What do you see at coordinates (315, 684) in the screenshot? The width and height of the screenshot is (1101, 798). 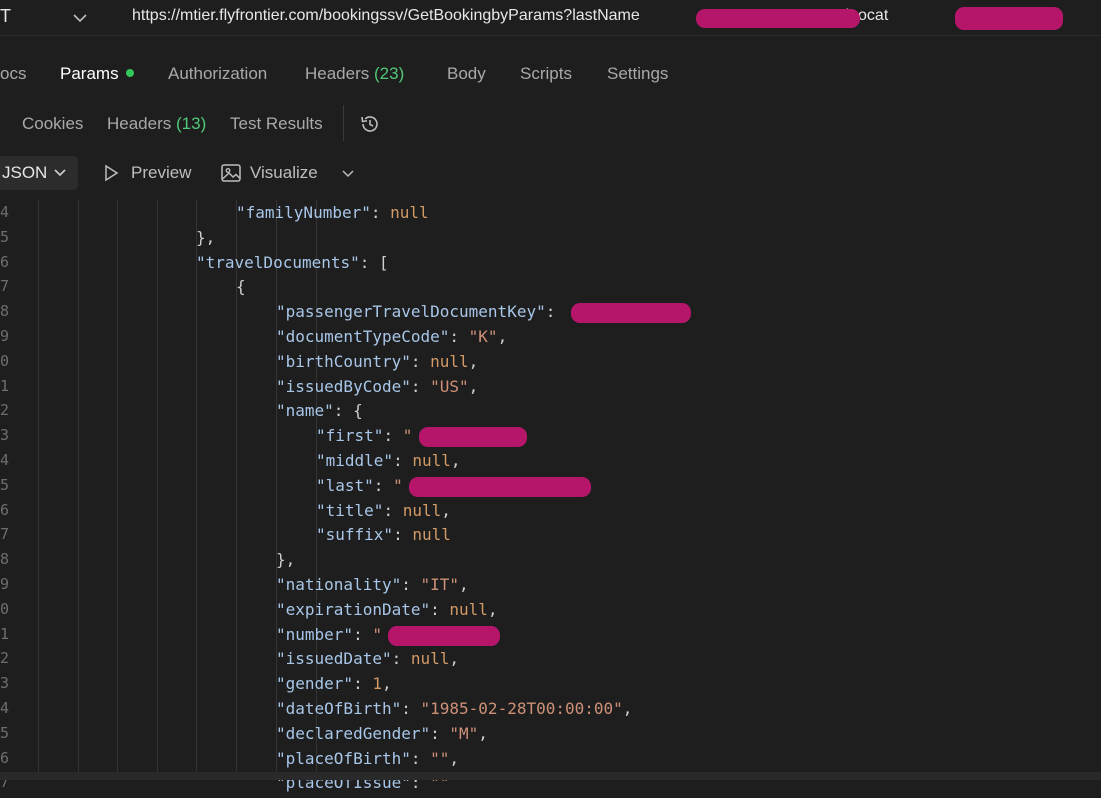 I see `json-key: "gender"` at bounding box center [315, 684].